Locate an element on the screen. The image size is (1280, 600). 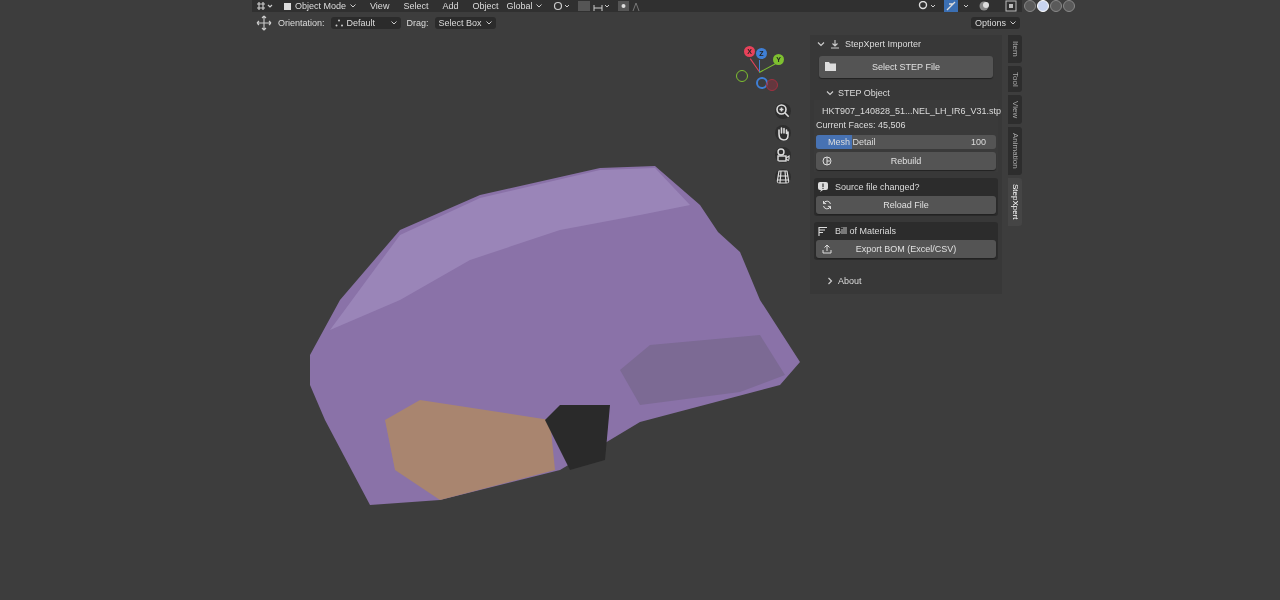
drag-label: Drag: is located at coordinates (417, 23).